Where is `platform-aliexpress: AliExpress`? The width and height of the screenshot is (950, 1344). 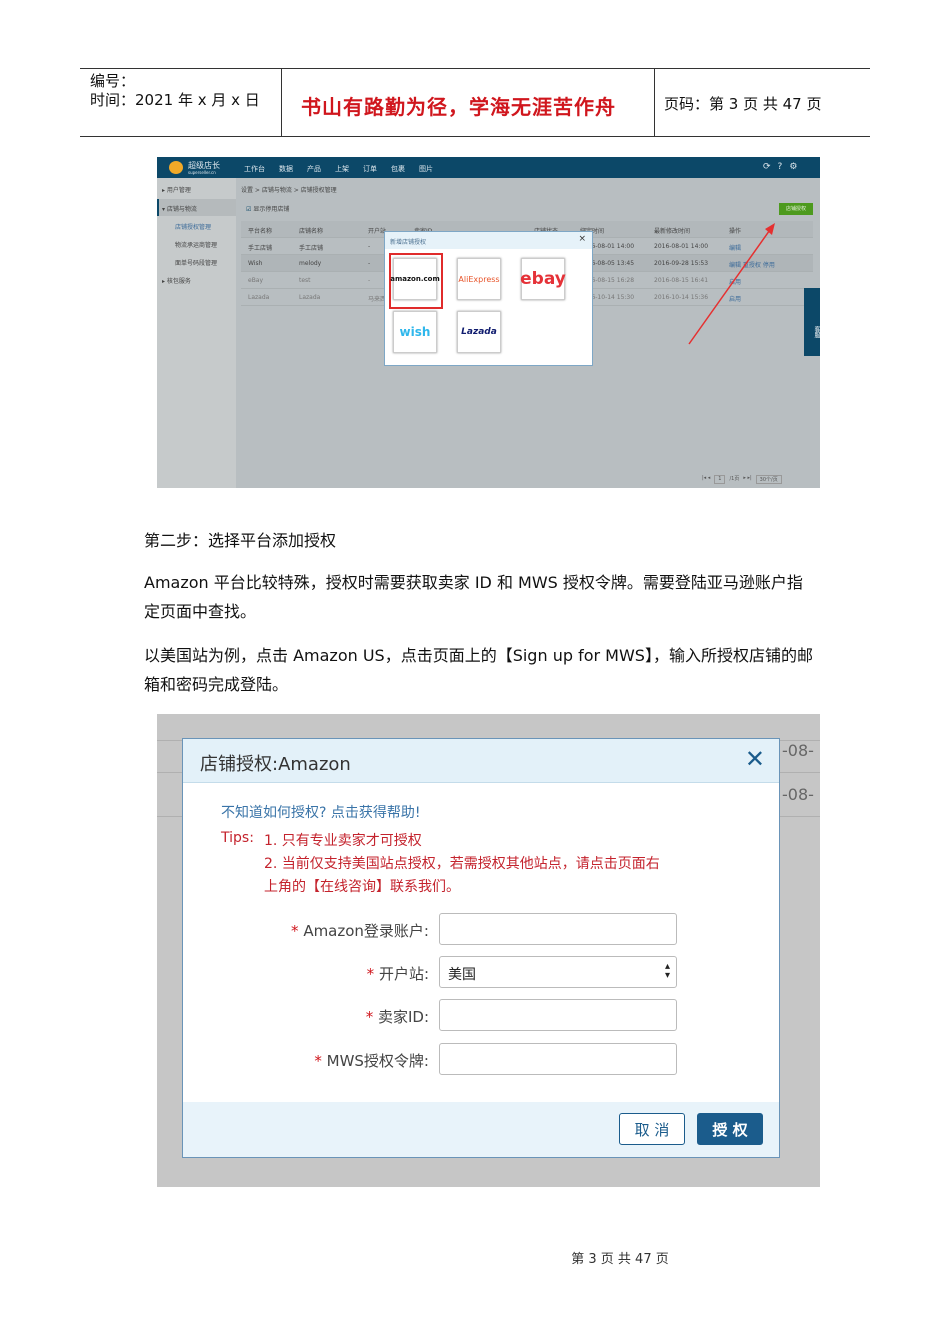 platform-aliexpress: AliExpress is located at coordinates (479, 279).